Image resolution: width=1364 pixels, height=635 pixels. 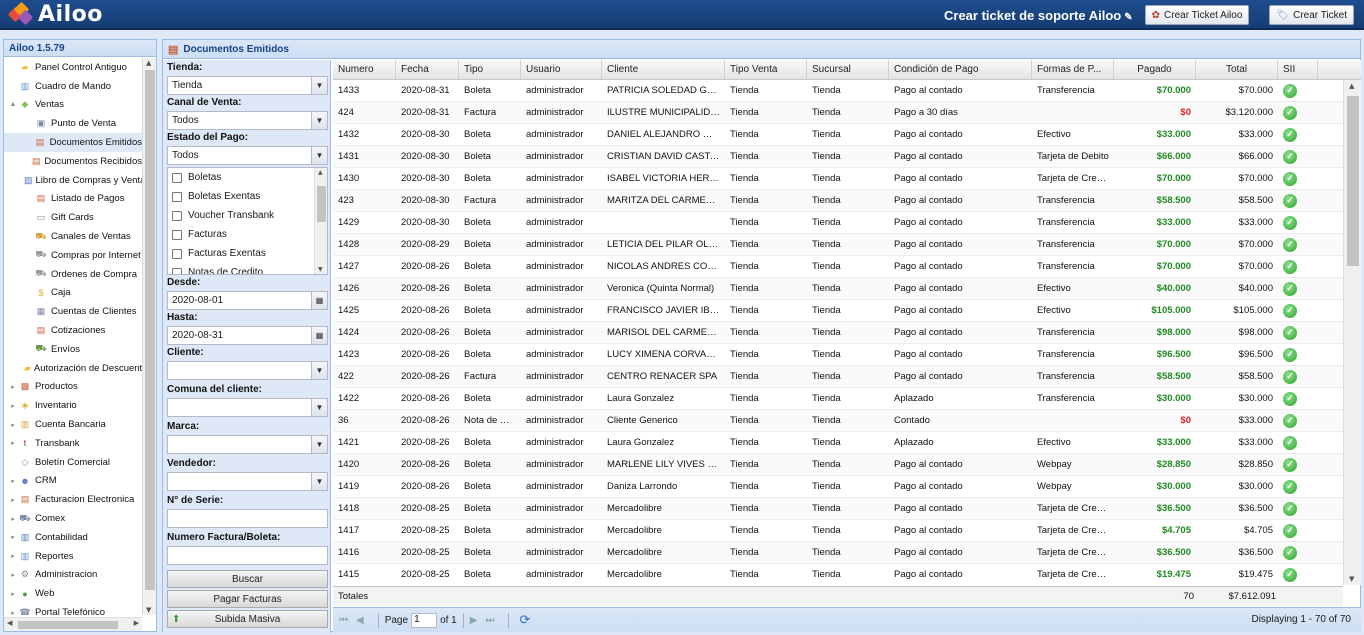 What do you see at coordinates (489, 620) in the screenshot?
I see `last-page-icon: ⏭` at bounding box center [489, 620].